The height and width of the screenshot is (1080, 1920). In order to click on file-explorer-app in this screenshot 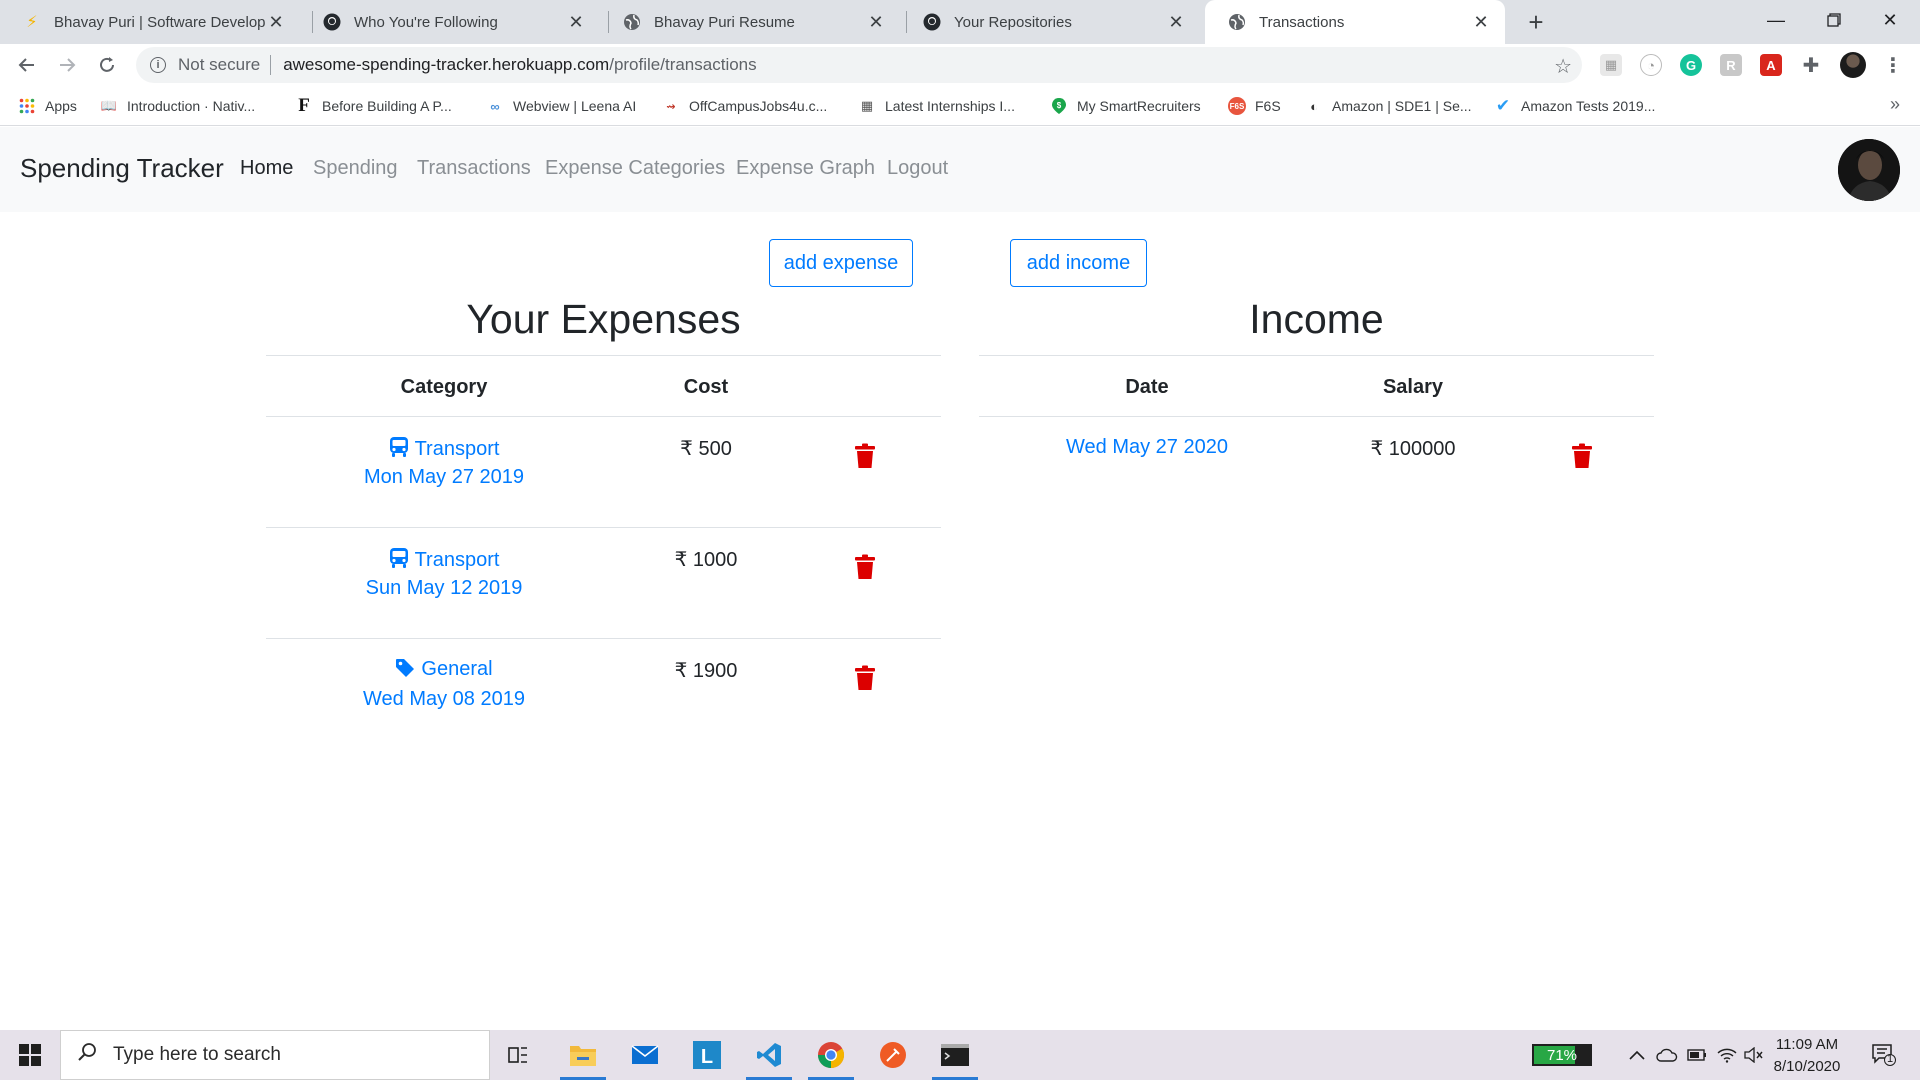, I will do `click(583, 1055)`.